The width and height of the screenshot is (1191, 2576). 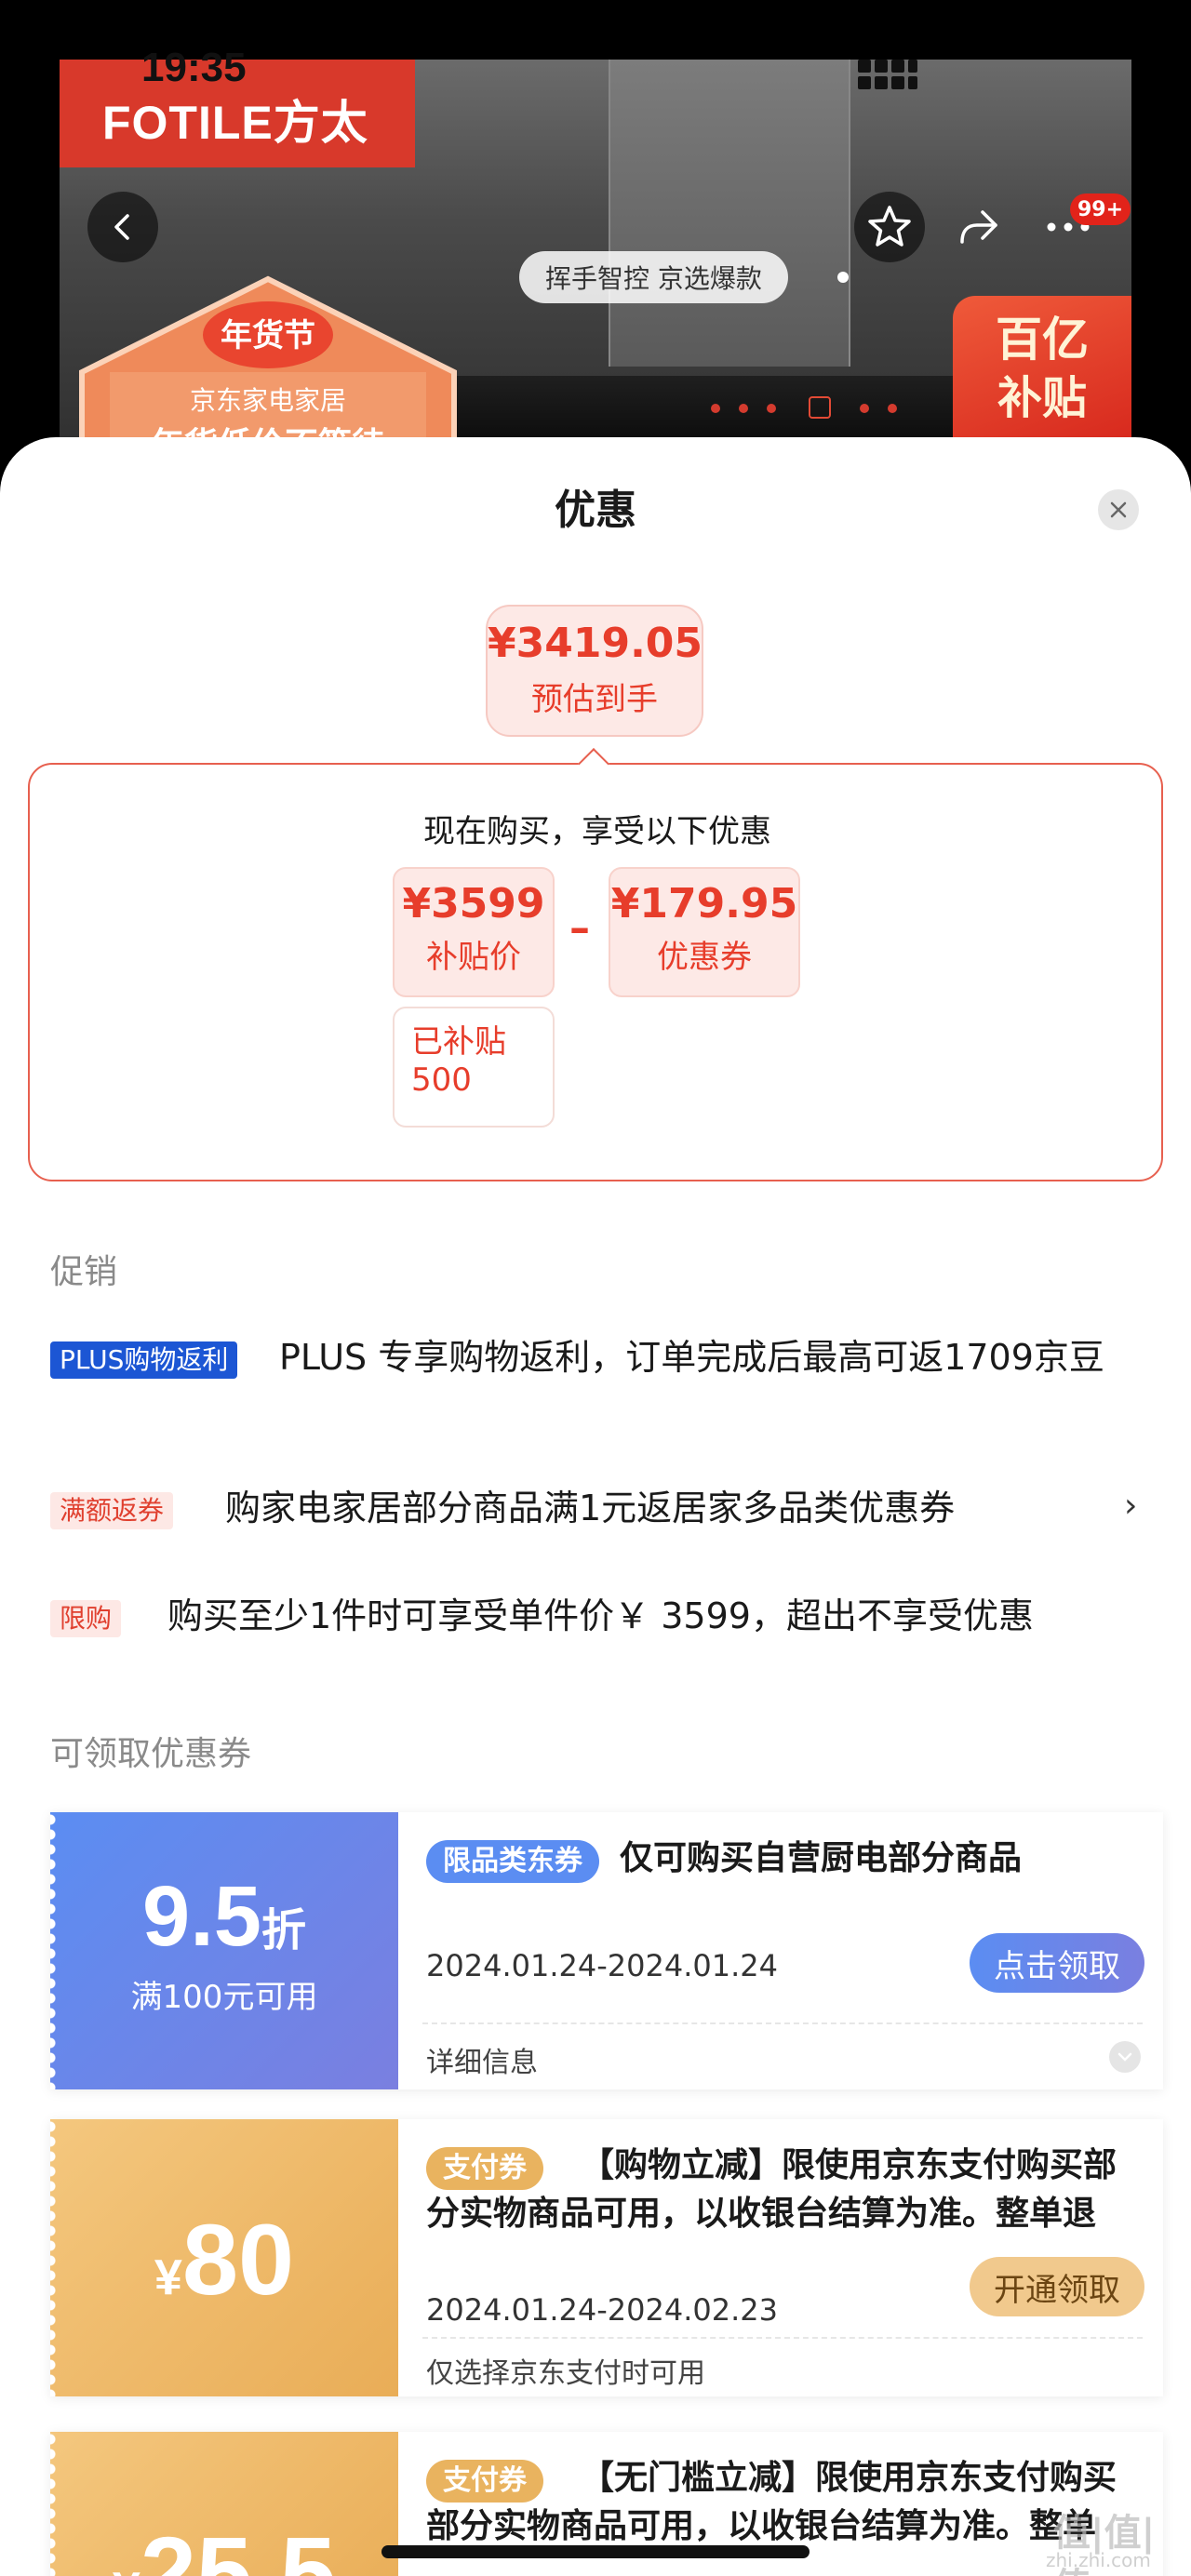 I want to click on estimated-price-label: 预估到手, so click(x=594, y=700).